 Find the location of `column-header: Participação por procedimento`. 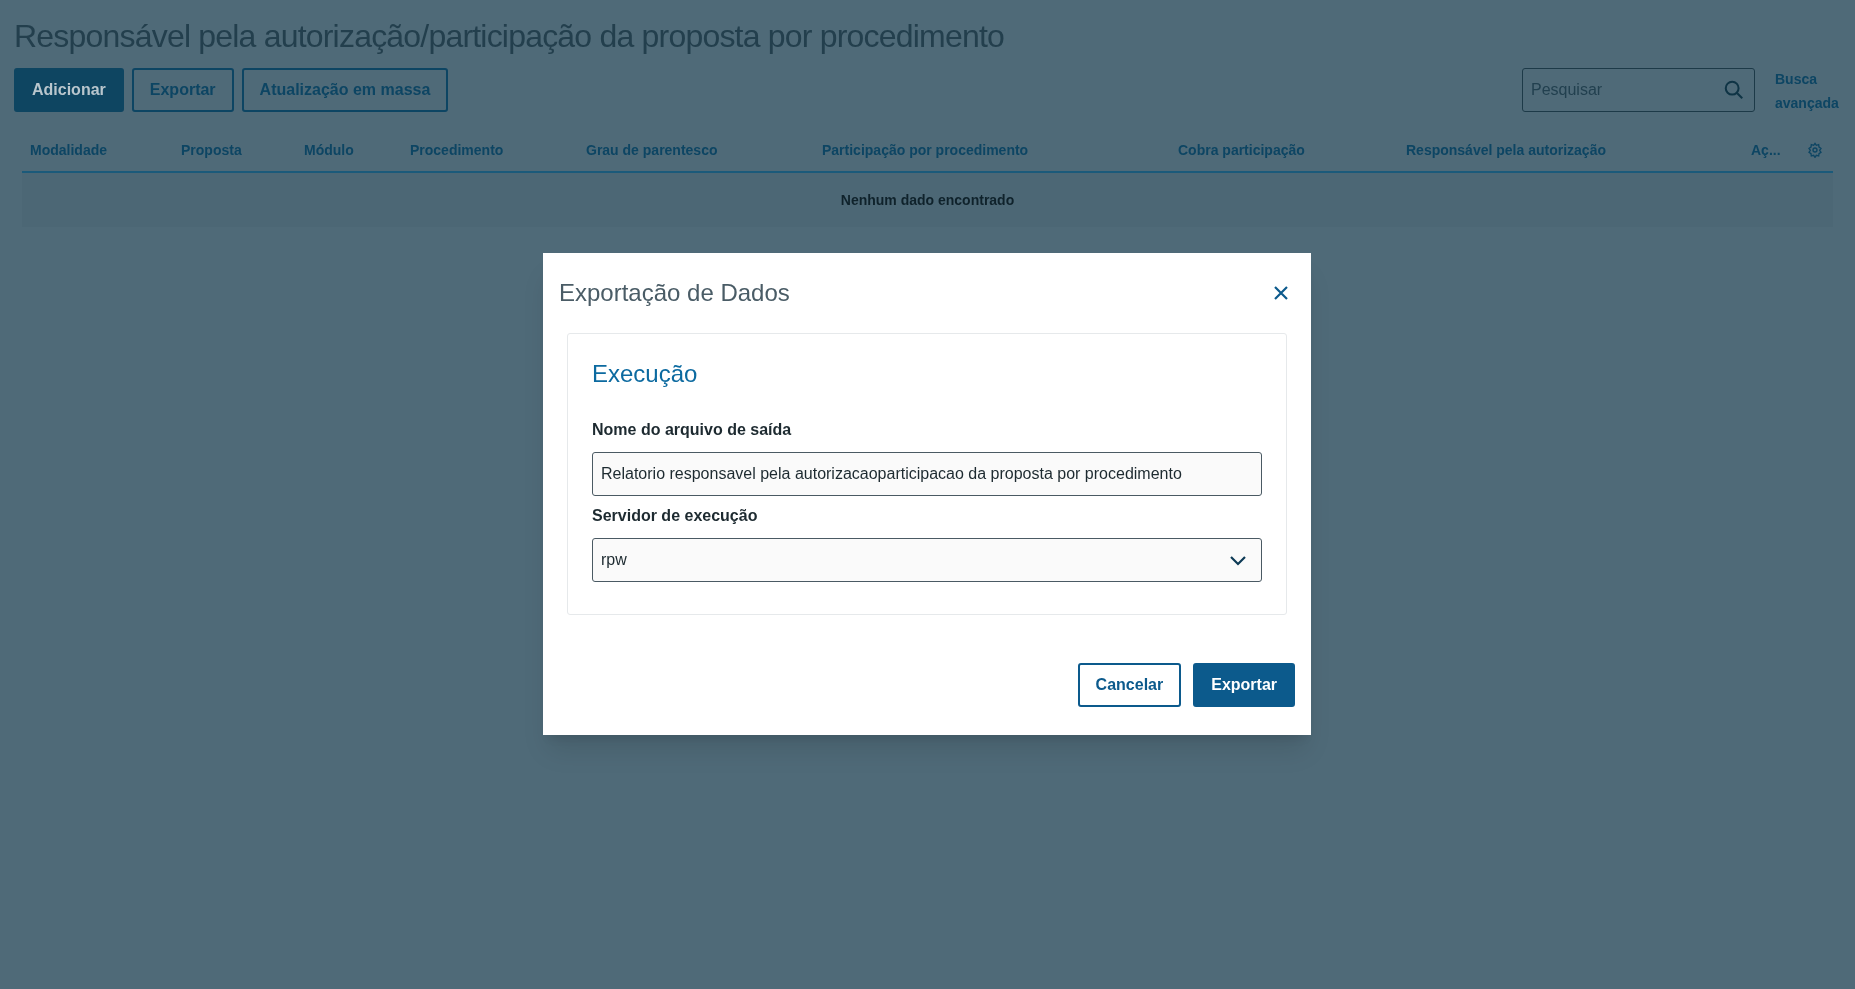

column-header: Participação por procedimento is located at coordinates (992, 150).